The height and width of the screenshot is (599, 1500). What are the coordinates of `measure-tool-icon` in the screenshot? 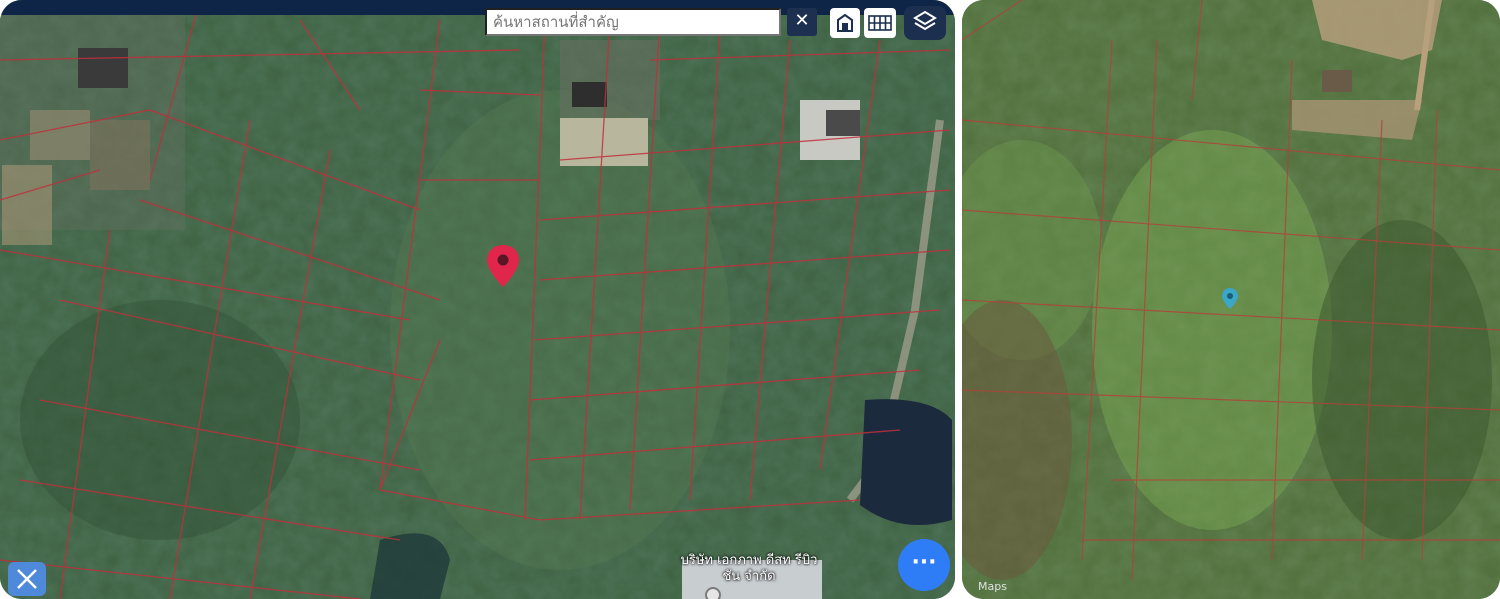 It's located at (27, 579).